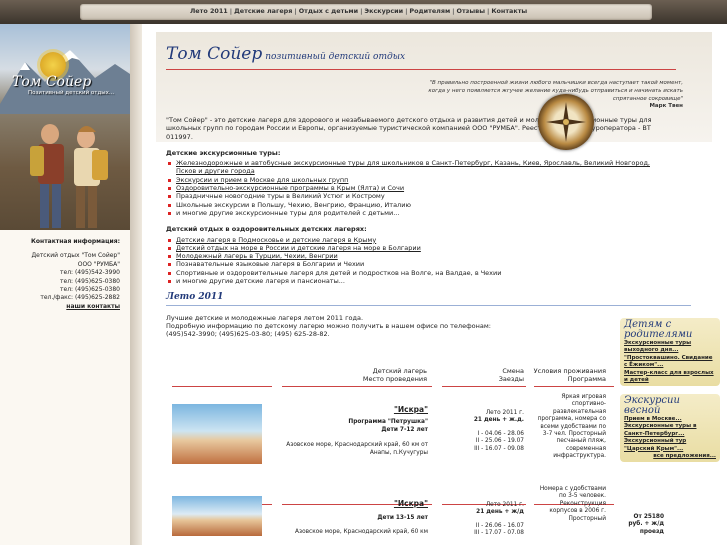 Image resolution: width=727 pixels, height=545 pixels. Describe the element at coordinates (670, 377) in the screenshot. I see `sidebar-link: Мастер-класс для взрослых и детей` at that location.